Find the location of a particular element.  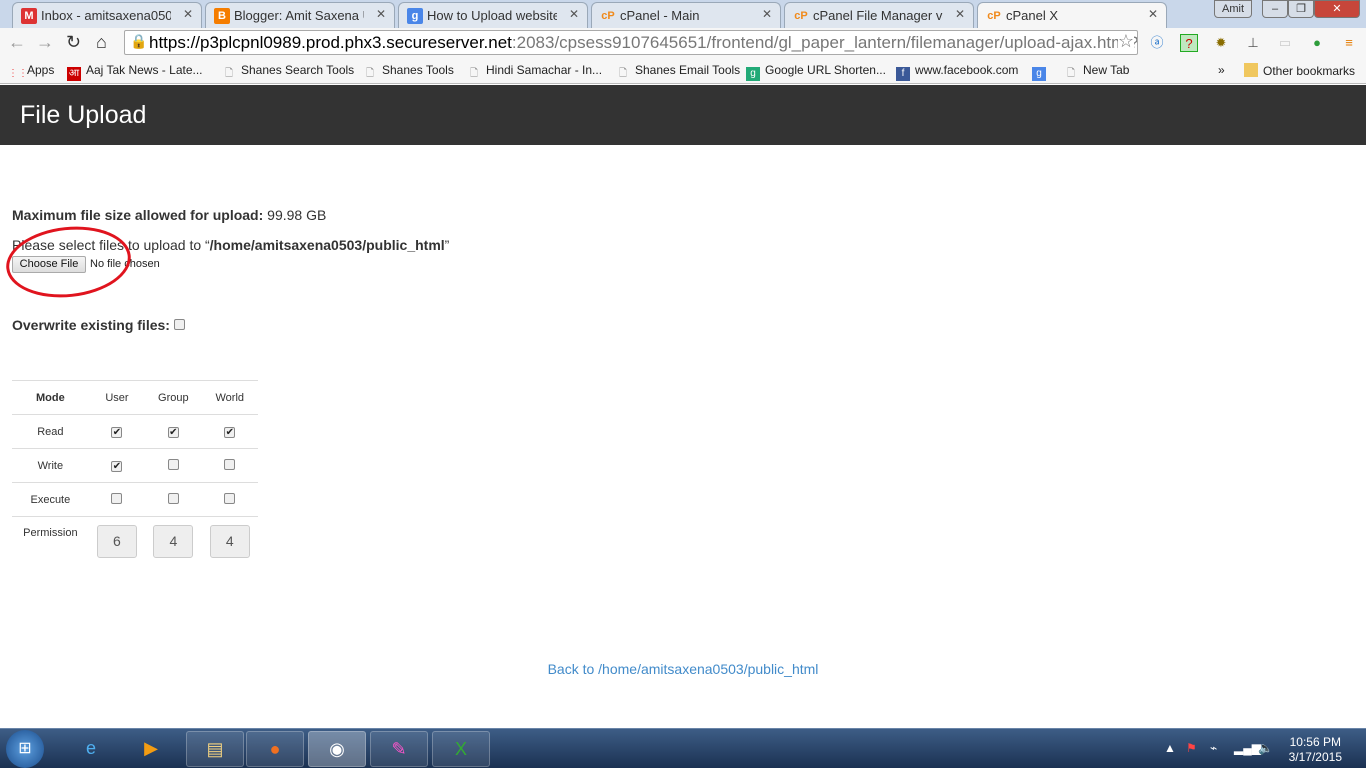

read-group-checkbox: ✔ is located at coordinates (173, 432).